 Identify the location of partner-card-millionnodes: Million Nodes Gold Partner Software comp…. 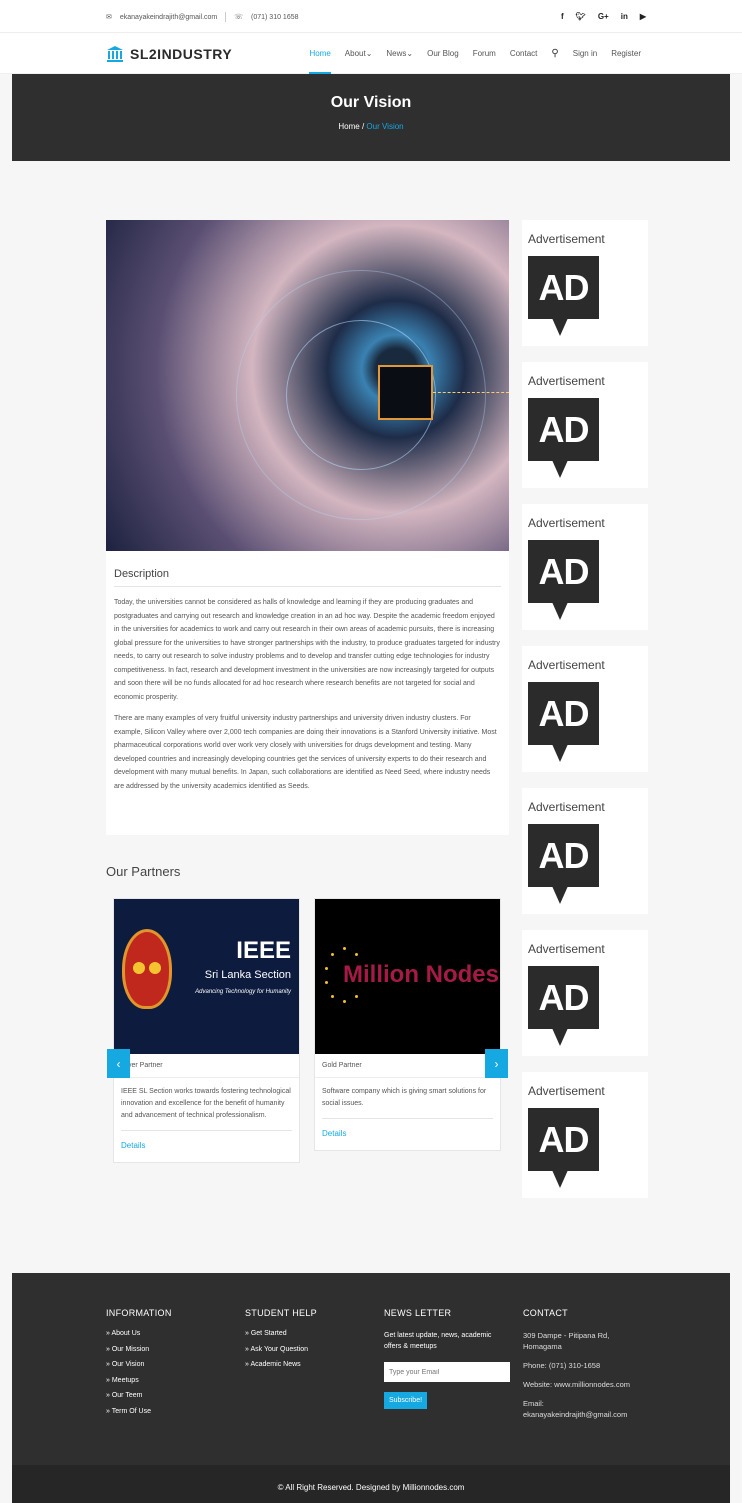
(407, 1024).